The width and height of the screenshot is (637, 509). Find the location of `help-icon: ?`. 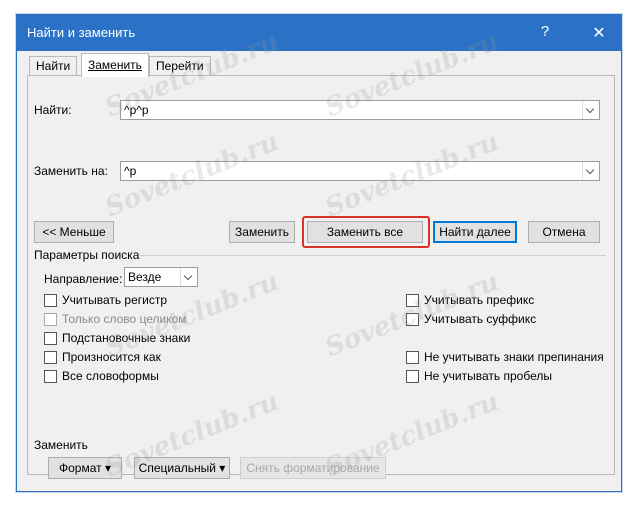

help-icon: ? is located at coordinates (545, 31).